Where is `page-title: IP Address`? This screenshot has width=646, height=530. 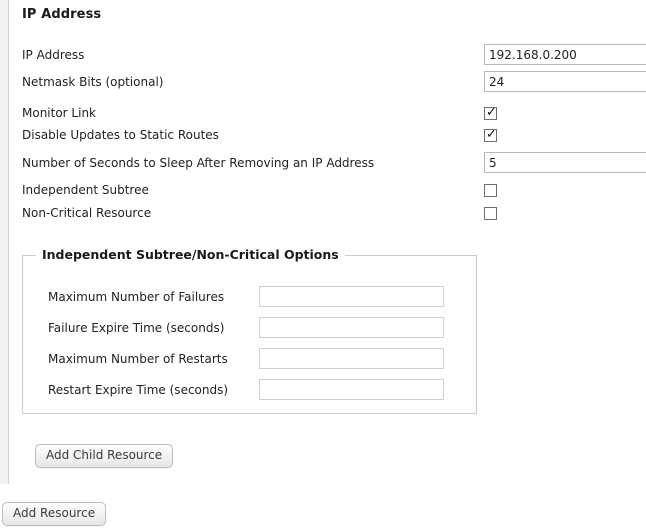 page-title: IP Address is located at coordinates (62, 14).